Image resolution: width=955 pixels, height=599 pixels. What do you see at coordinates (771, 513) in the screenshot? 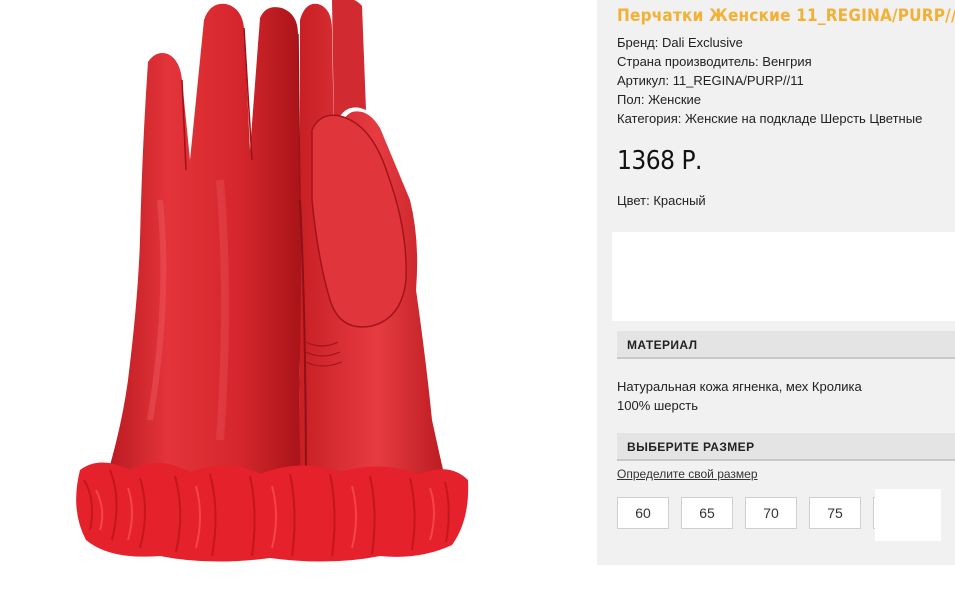
I see `size-option-70: 70` at bounding box center [771, 513].